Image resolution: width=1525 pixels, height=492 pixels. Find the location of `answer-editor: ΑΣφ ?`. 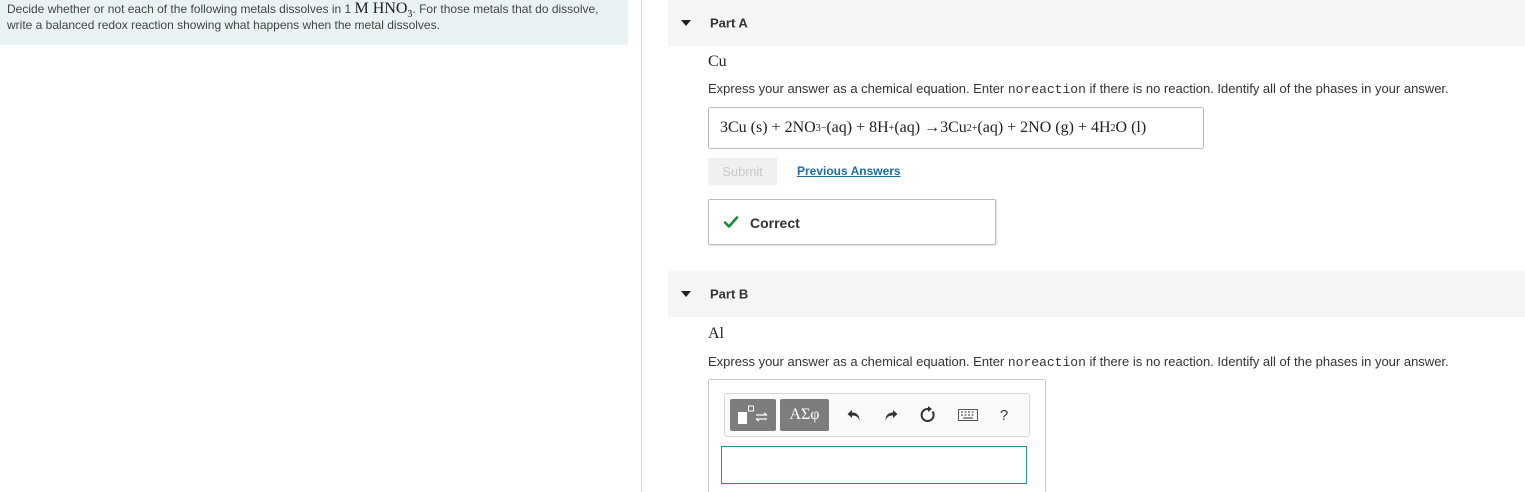

answer-editor: ΑΣφ ? is located at coordinates (877, 435).